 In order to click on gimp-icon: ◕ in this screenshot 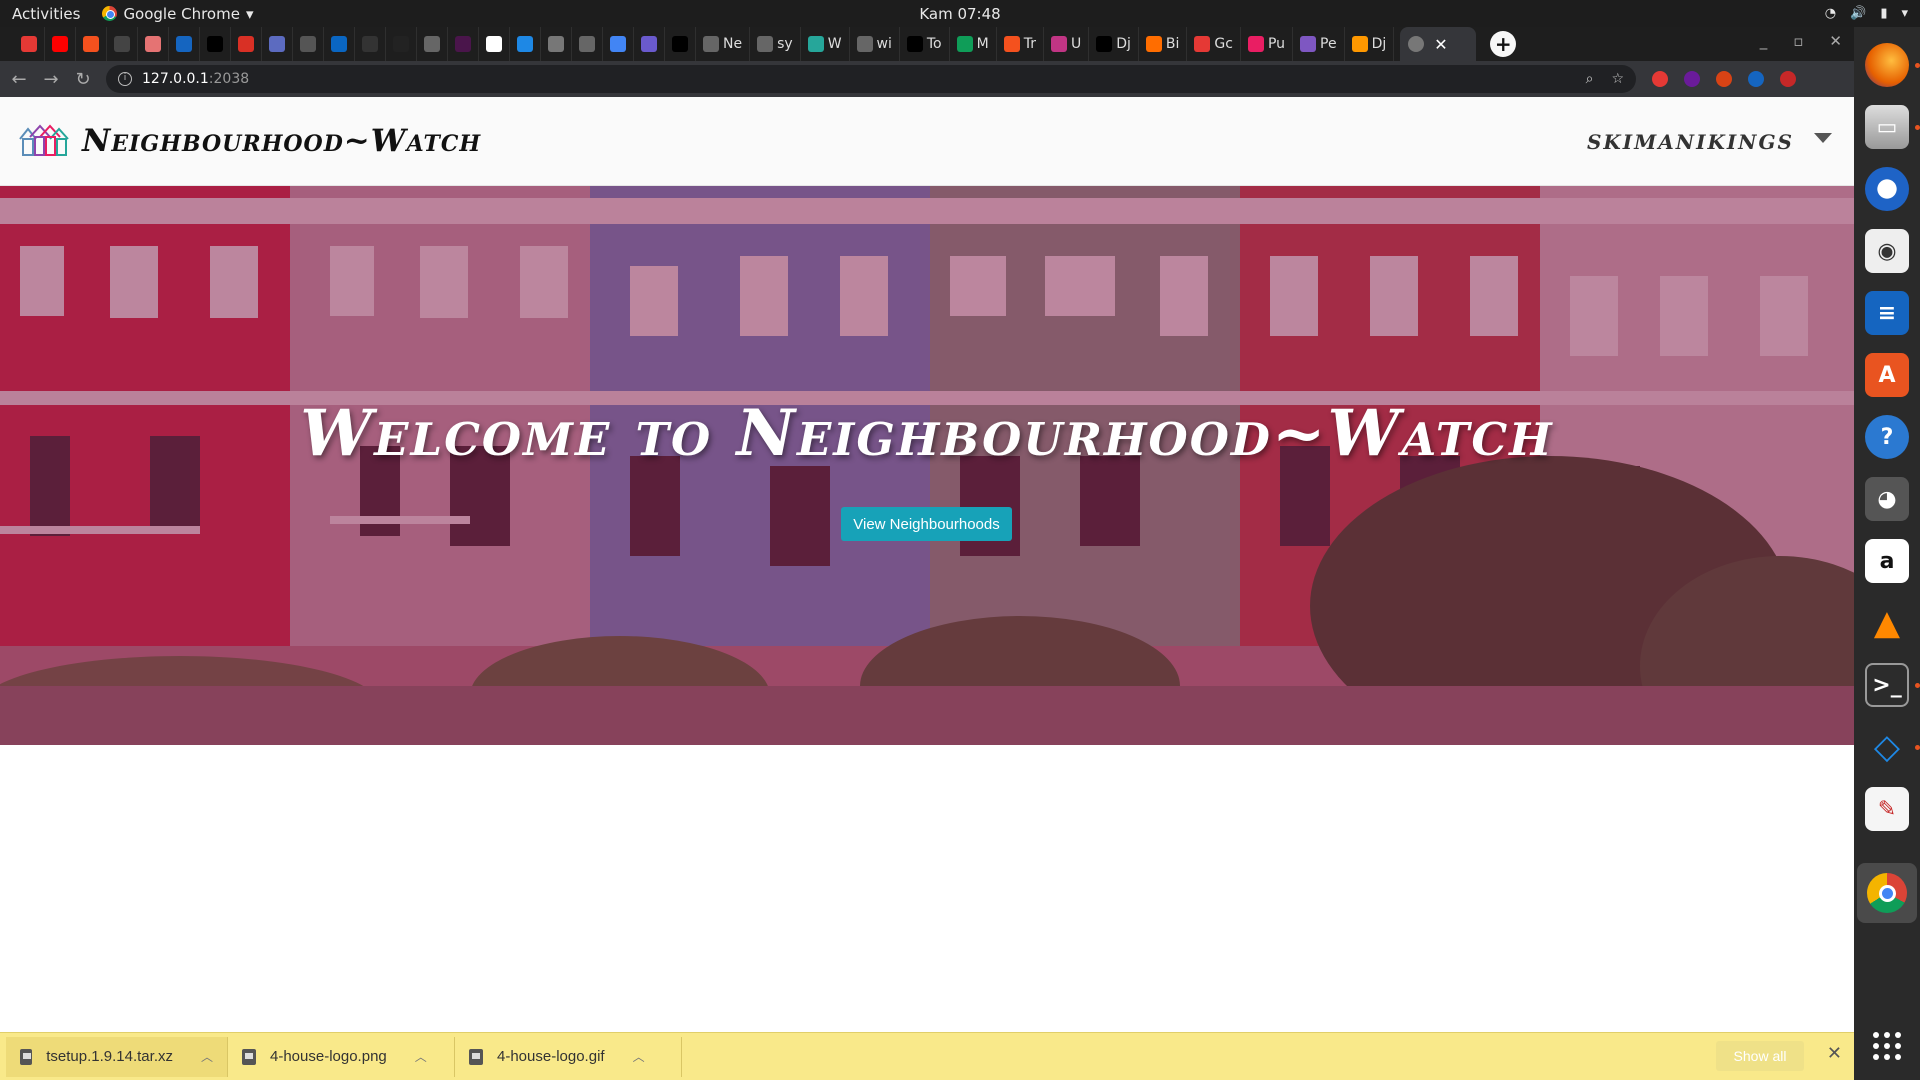, I will do `click(1887, 499)`.